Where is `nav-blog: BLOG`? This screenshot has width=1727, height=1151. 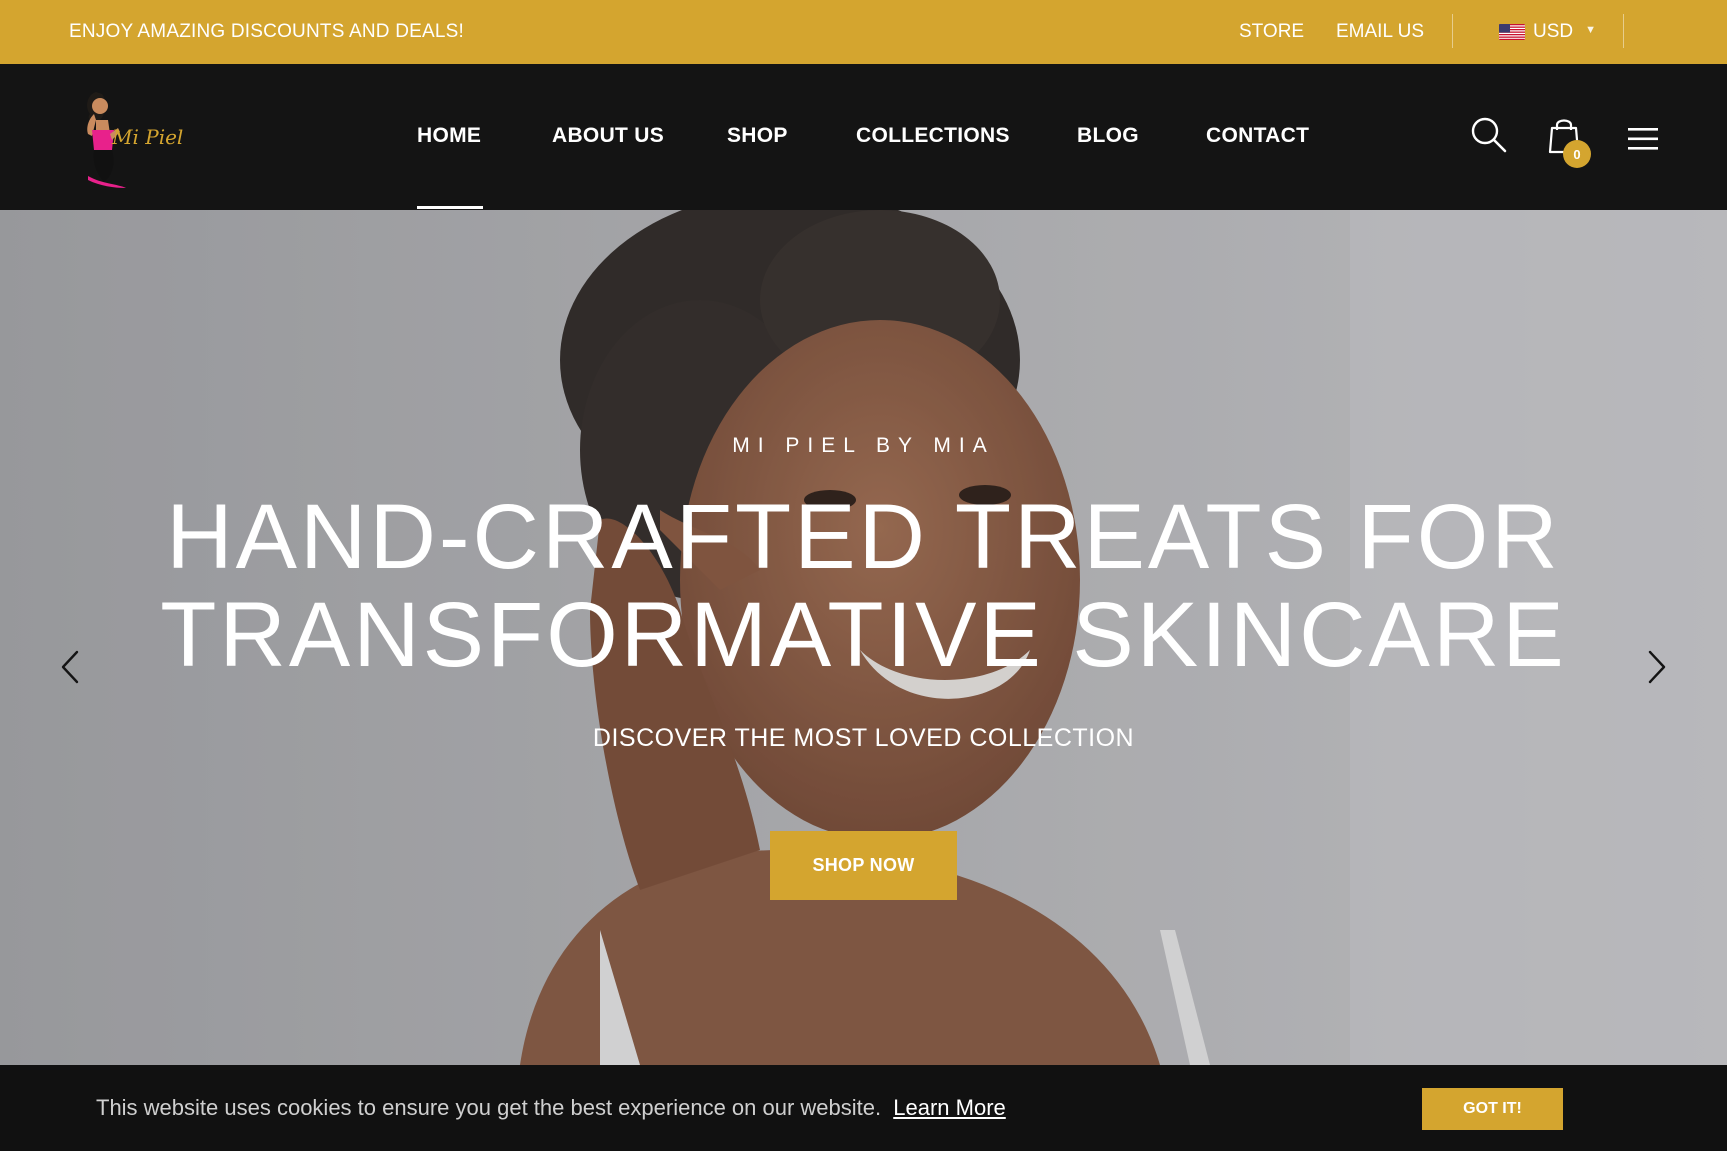
nav-blog: BLOG is located at coordinates (1108, 136).